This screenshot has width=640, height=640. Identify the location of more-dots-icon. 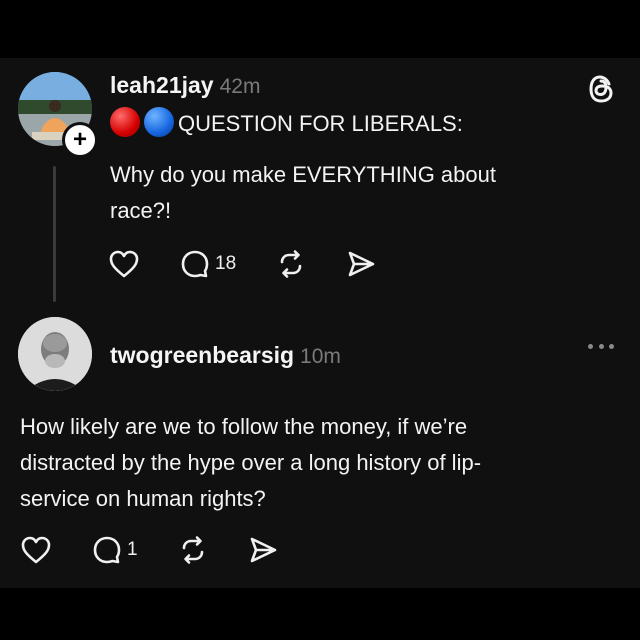
(601, 348).